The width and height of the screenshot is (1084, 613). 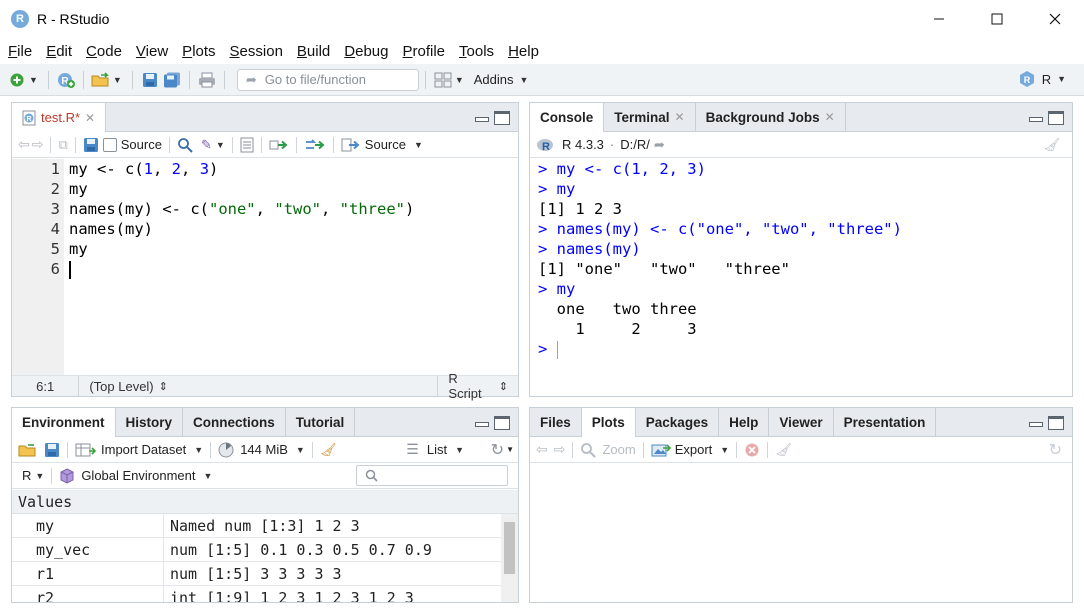 I want to click on refresh-plot-icon: ↻, so click(x=1055, y=450).